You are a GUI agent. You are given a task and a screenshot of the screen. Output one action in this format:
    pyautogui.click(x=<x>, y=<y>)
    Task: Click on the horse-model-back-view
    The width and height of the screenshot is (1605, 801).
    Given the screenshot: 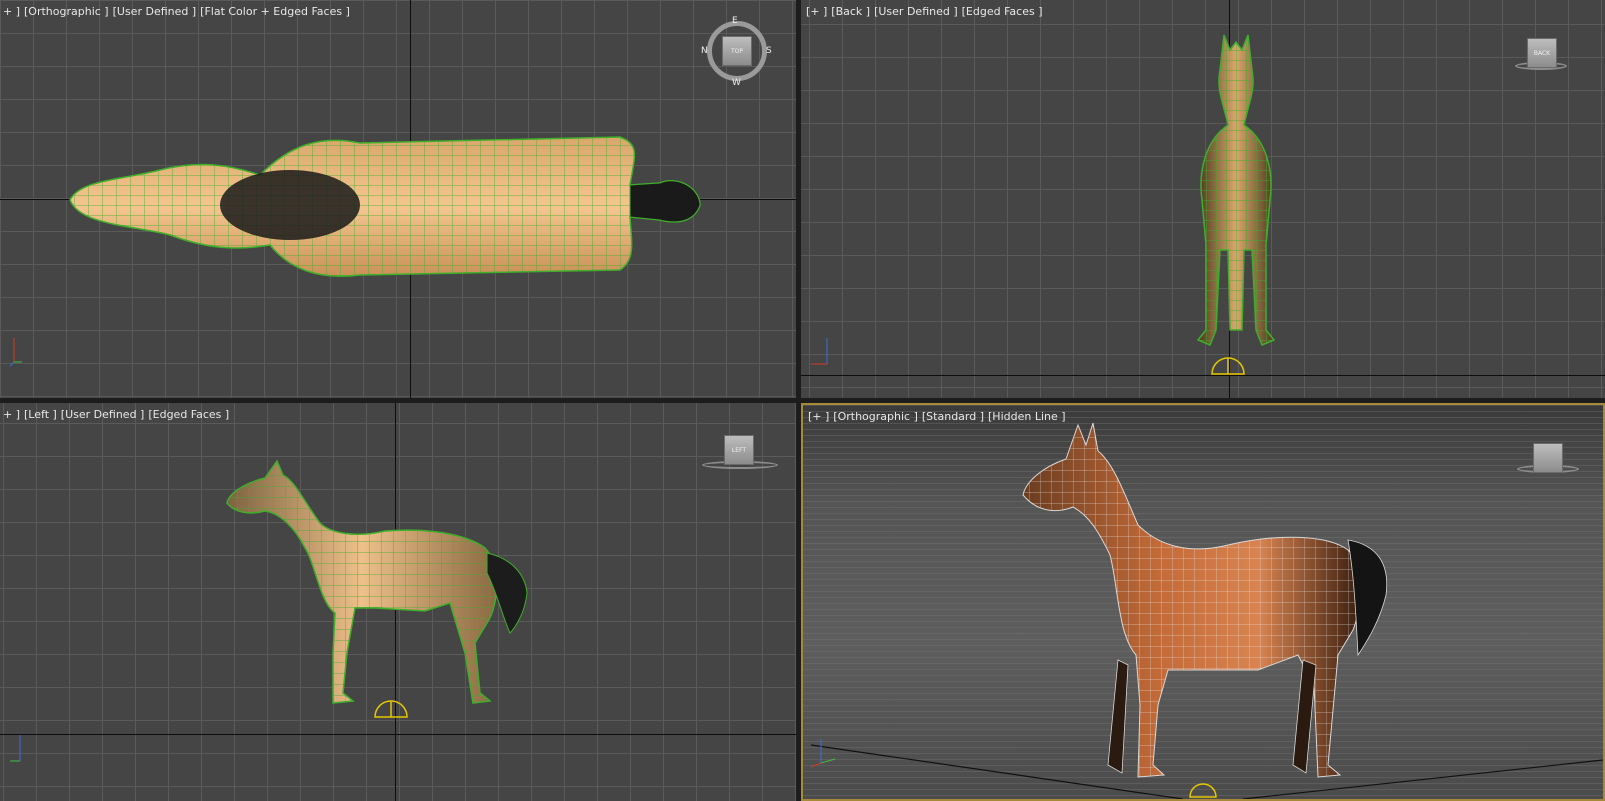 What is the action you would take?
    pyautogui.click(x=1236, y=195)
    